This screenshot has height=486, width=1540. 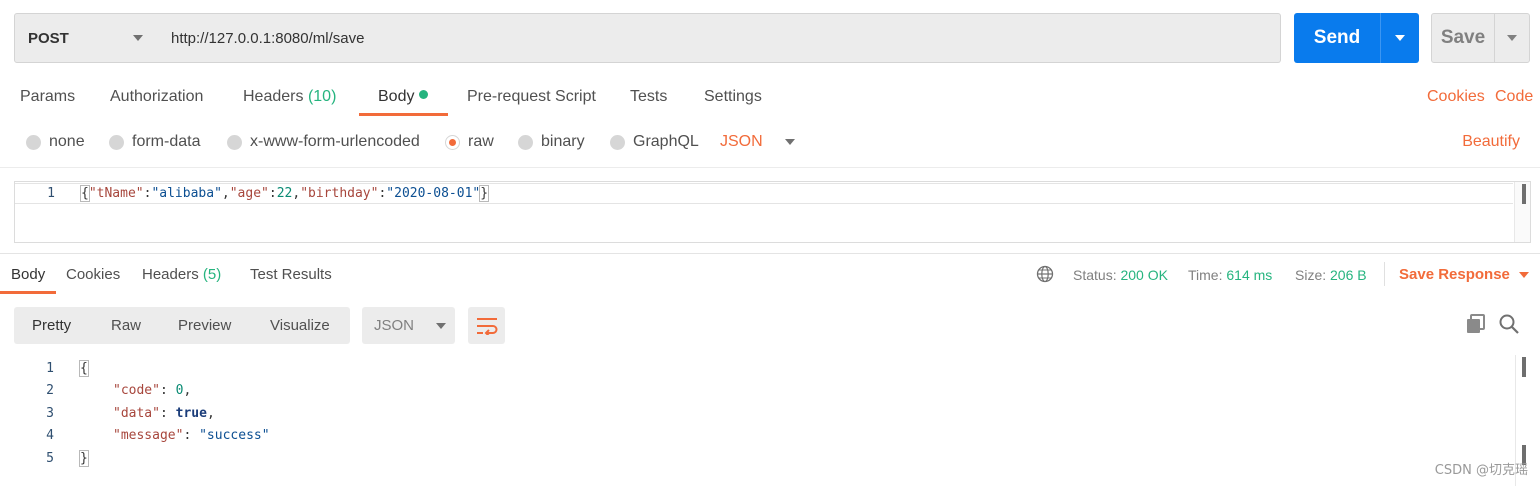 What do you see at coordinates (433, 193) in the screenshot?
I see `json-string: "2020-08-01"` at bounding box center [433, 193].